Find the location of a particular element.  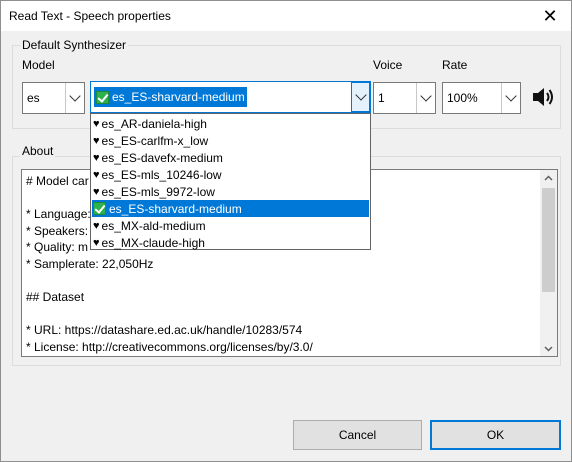

rate-label: Rate is located at coordinates (455, 65).